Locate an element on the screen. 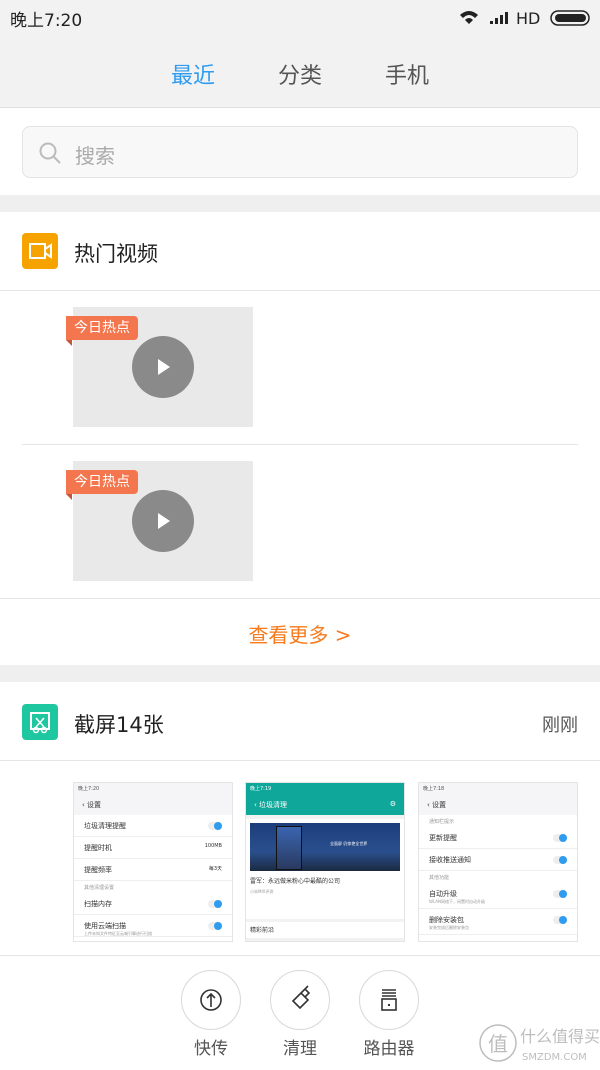 This screenshot has height=1070, width=600. thumb-row: 使用云端扫描 上传未知文件特征至云端引擎进行扫描 is located at coordinates (153, 926).